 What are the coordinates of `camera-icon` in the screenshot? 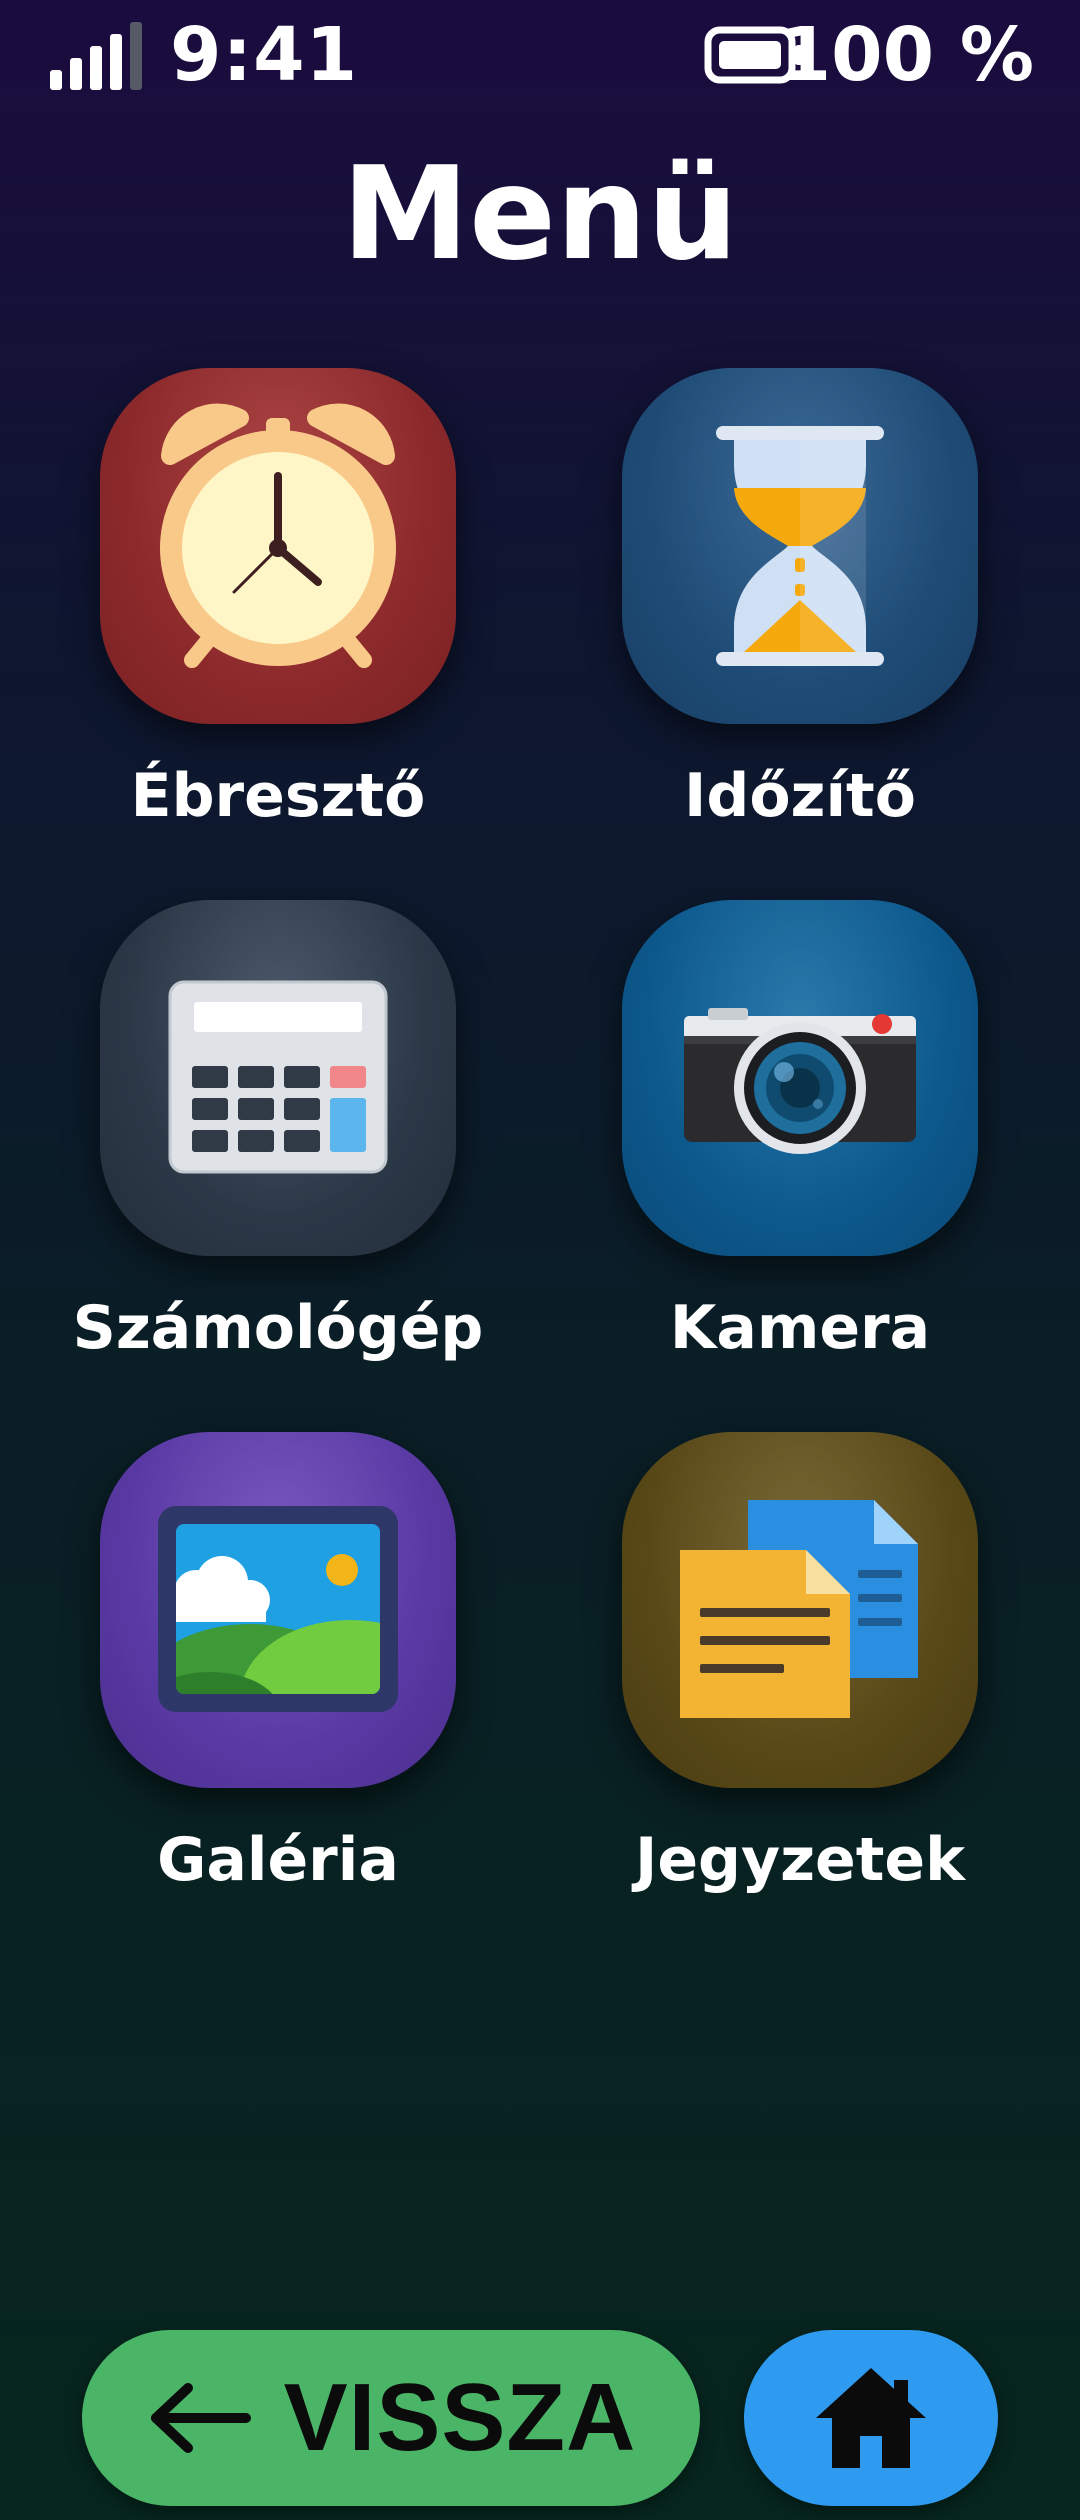 It's located at (800, 1081).